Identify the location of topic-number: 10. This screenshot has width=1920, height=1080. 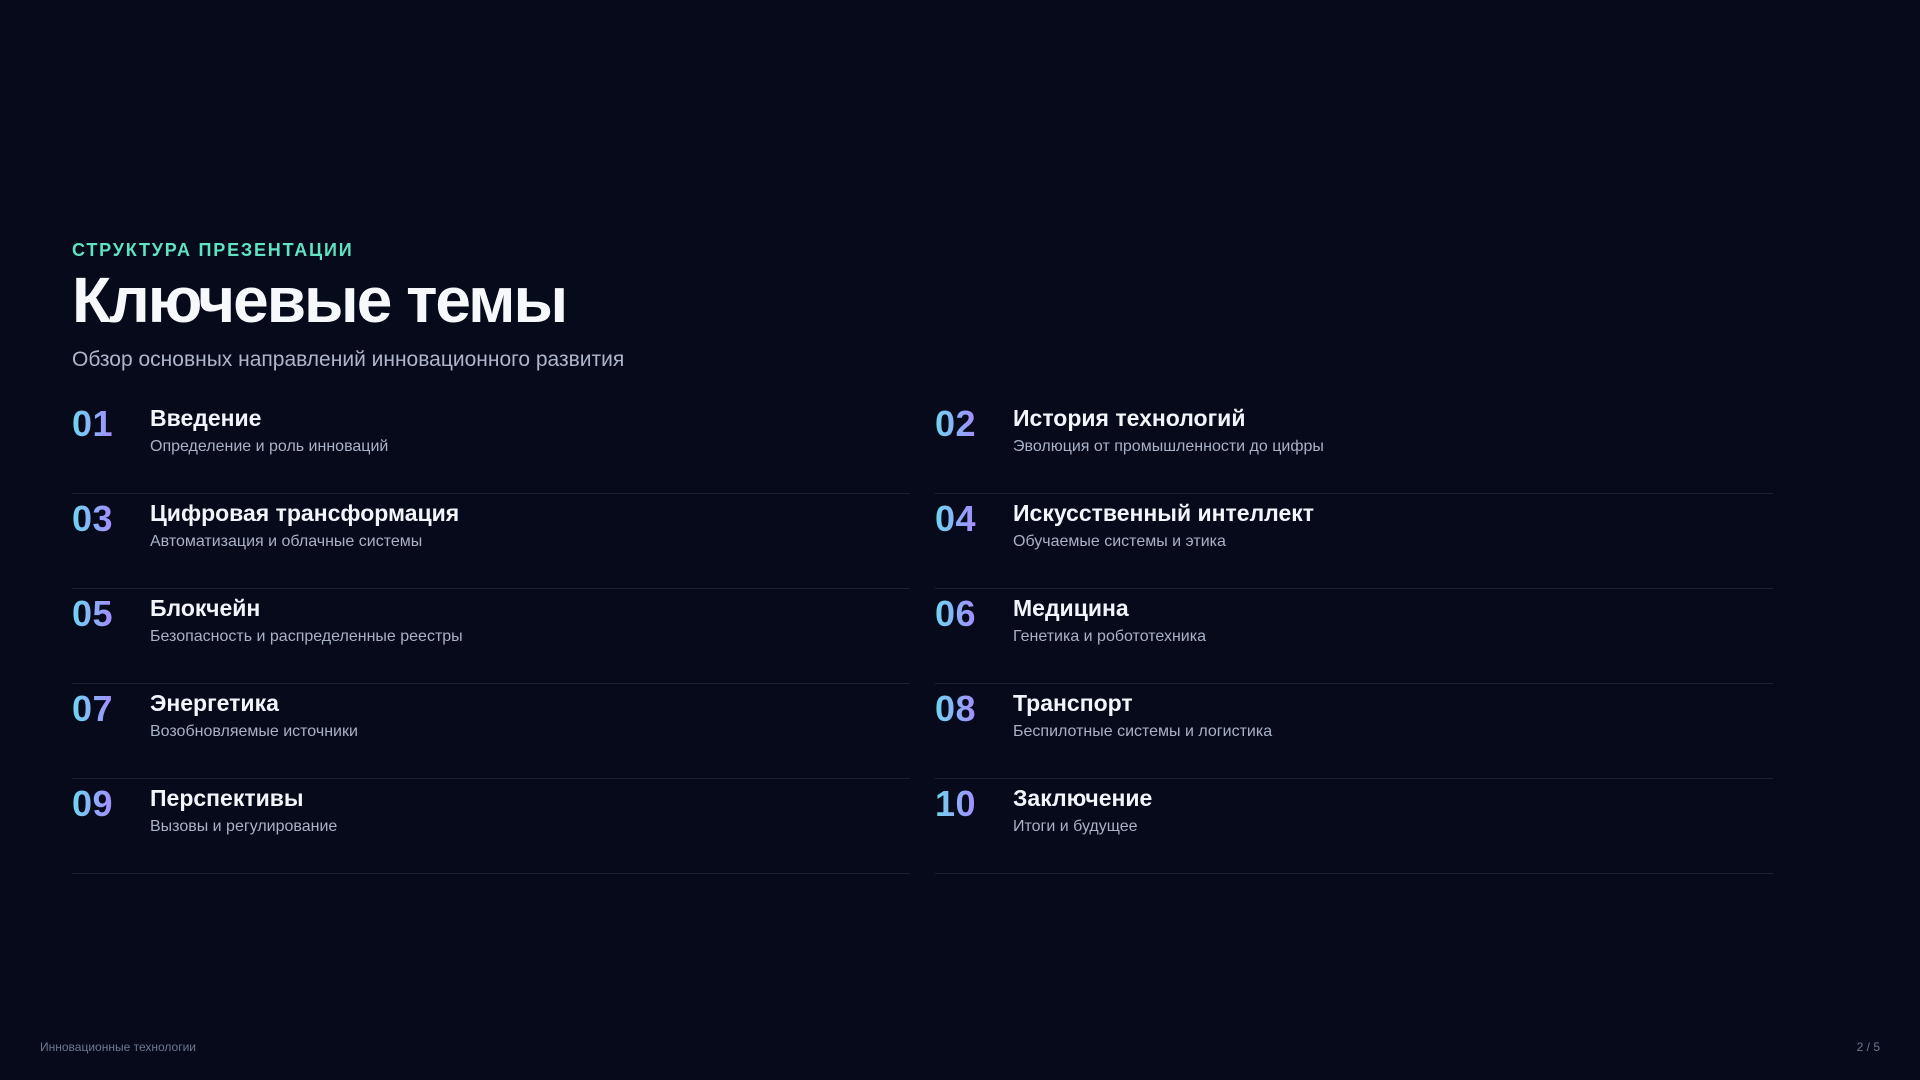
(956, 803).